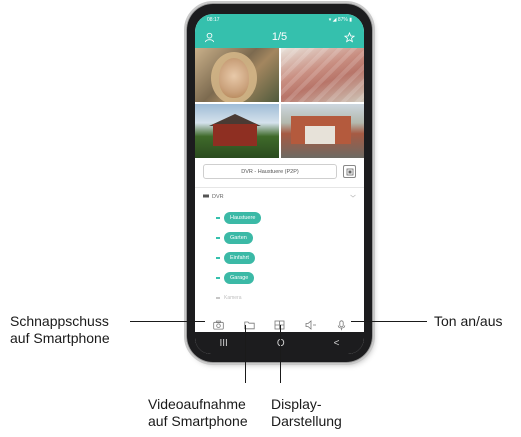 Image resolution: width=521 pixels, height=437 pixels. What do you see at coordinates (197, 404) in the screenshot?
I see `callout-video-line1: Videoaufnahme` at bounding box center [197, 404].